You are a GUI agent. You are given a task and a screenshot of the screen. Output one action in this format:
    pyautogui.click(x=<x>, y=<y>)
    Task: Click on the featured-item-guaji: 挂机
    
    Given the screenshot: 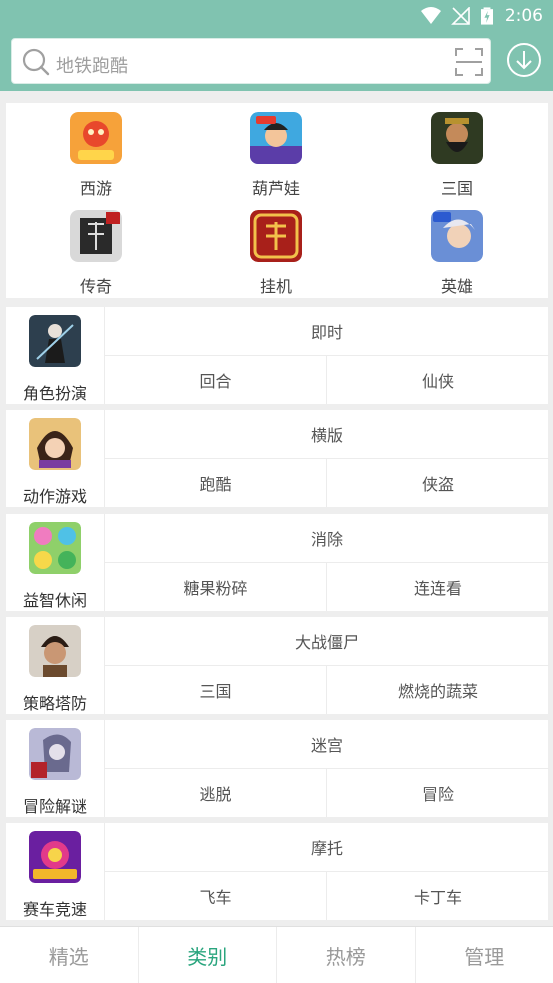 What is the action you would take?
    pyautogui.click(x=276, y=248)
    